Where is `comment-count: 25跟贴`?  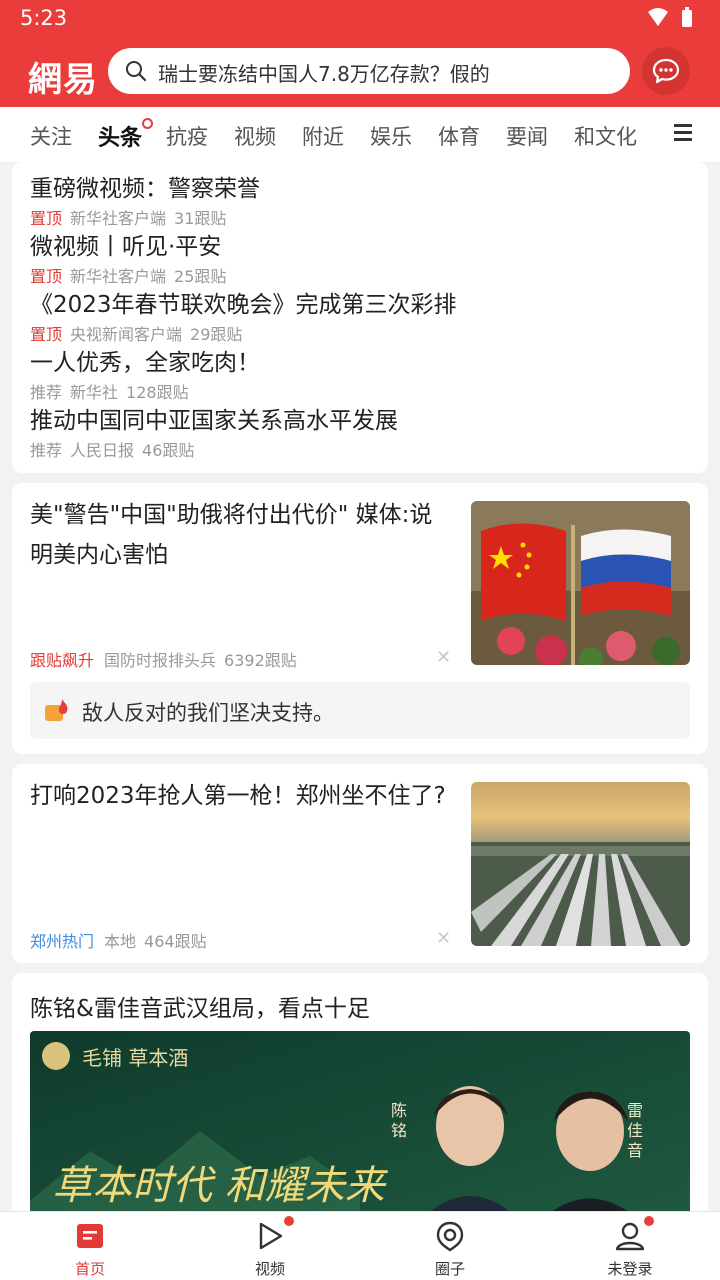 comment-count: 25跟贴 is located at coordinates (200, 276).